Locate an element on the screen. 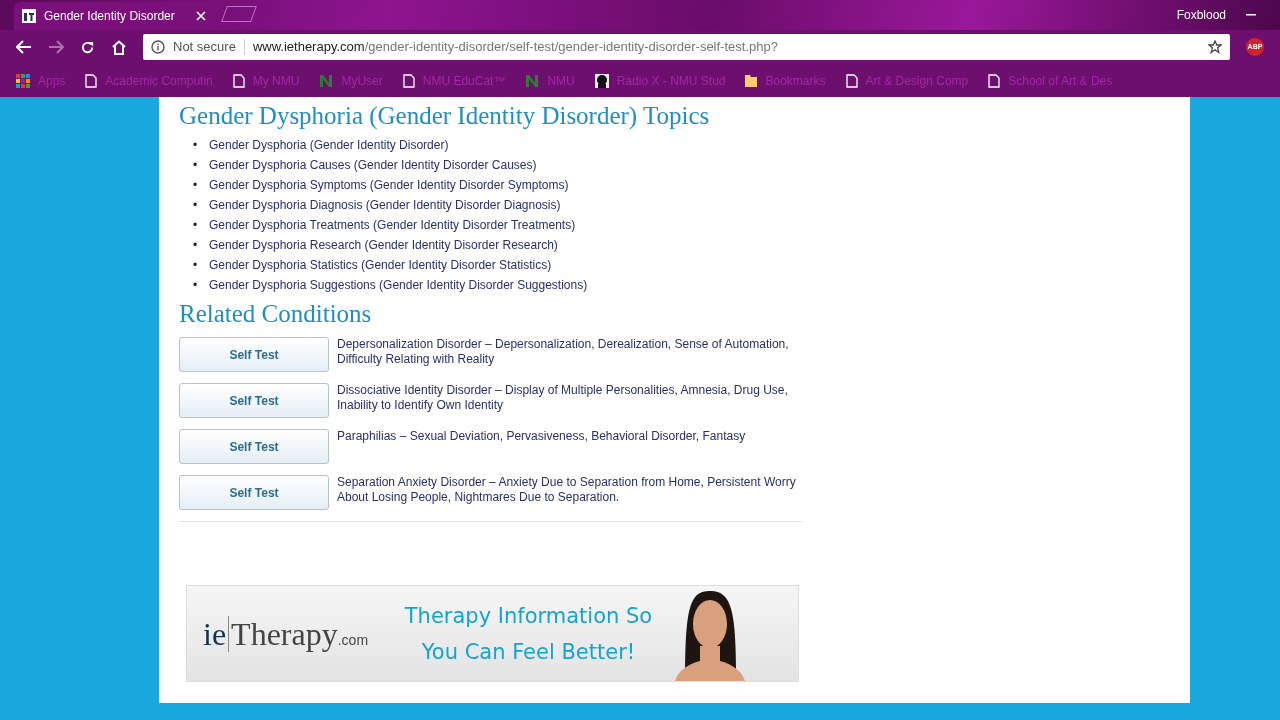 The width and height of the screenshot is (1280, 720). tab-title: Gender Identity Disorder is located at coordinates (110, 16).